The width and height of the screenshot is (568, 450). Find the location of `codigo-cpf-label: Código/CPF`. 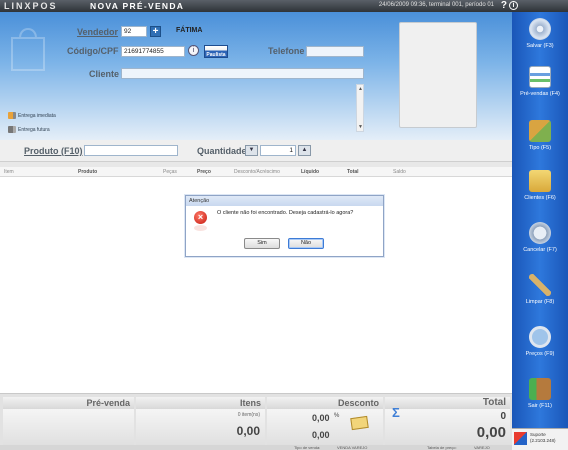

codigo-cpf-label: Código/CPF is located at coordinates (93, 51).